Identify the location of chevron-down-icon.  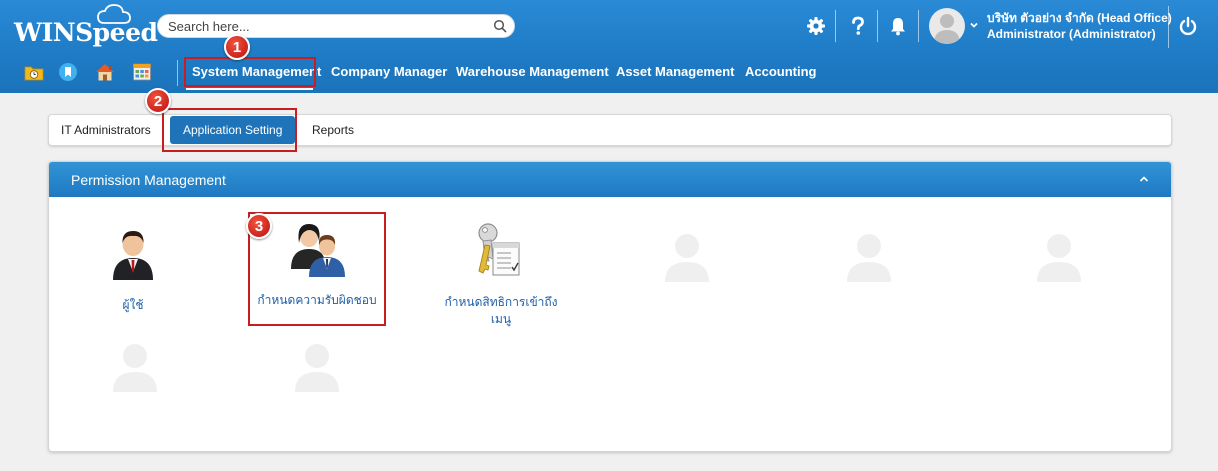
(974, 25).